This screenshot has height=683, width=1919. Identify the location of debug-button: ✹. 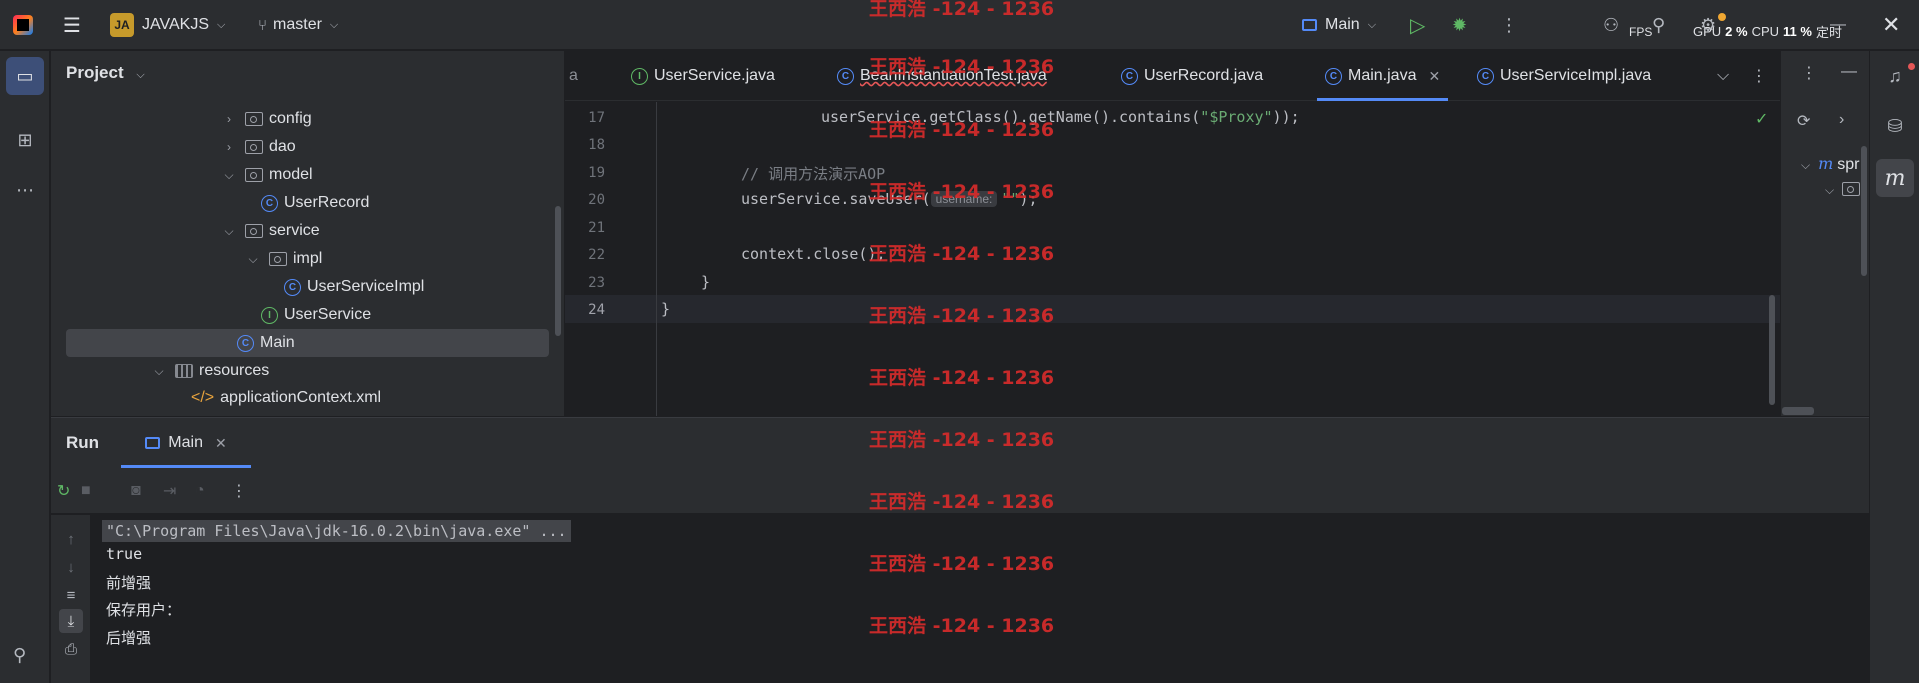
(1459, 25).